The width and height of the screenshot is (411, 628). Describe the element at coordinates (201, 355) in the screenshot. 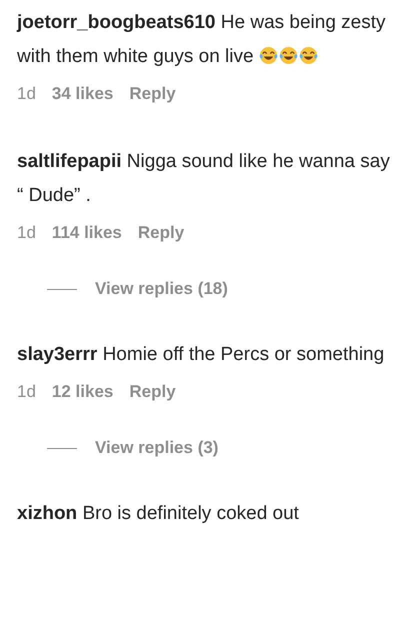

I see `comment-text: slay3errr Homie off the Percs or something` at that location.